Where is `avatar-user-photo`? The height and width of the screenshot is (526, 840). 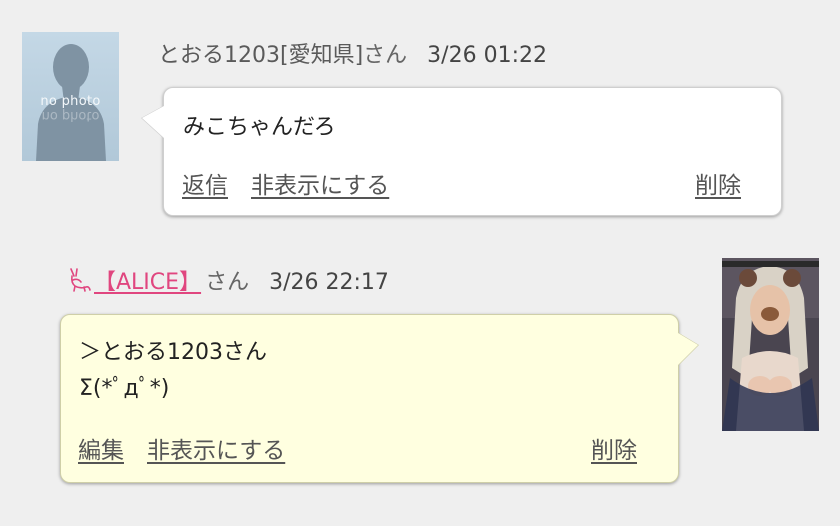 avatar-user-photo is located at coordinates (770, 344).